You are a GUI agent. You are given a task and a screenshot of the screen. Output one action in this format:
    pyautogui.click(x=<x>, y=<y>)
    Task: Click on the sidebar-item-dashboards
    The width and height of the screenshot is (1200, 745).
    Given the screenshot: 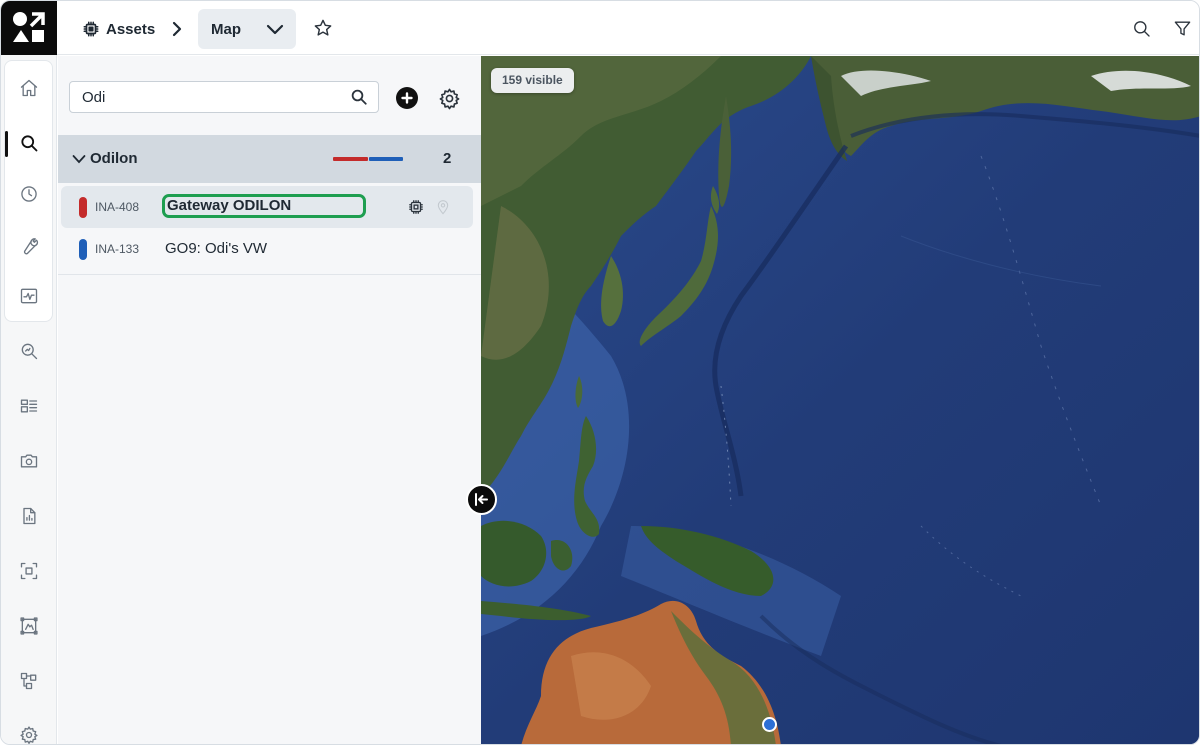 What is the action you would take?
    pyautogui.click(x=29, y=406)
    